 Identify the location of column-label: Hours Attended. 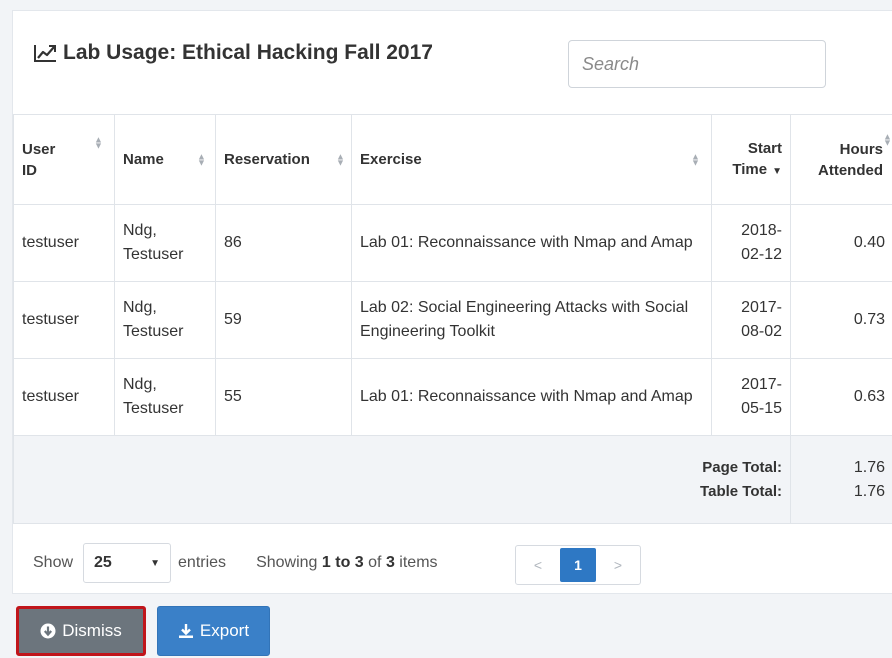
(850, 159).